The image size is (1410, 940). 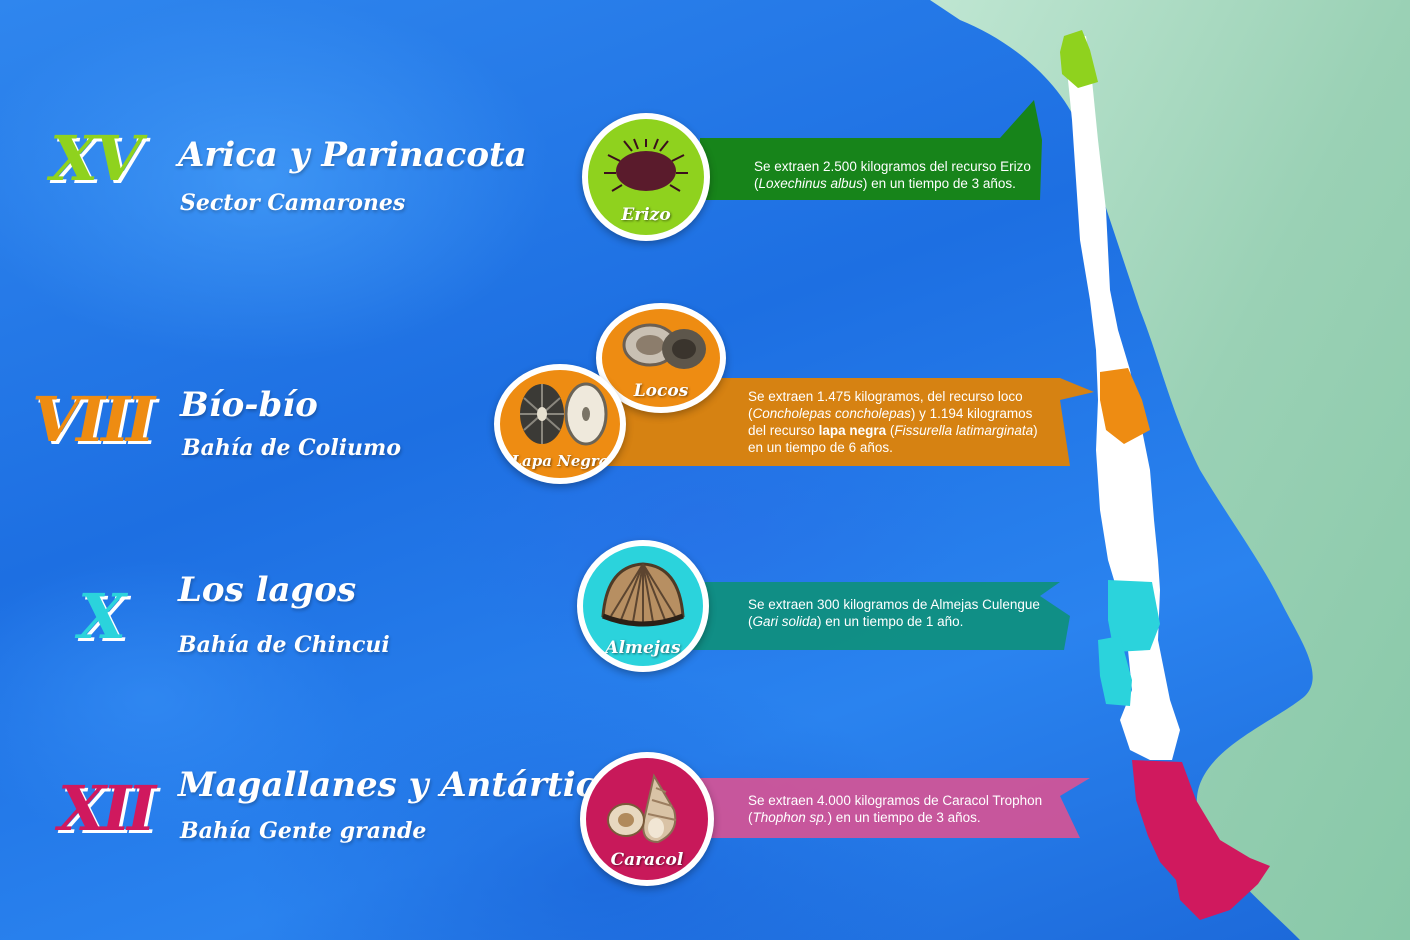 I want to click on region-sector: Bahía Gente grande, so click(x=303, y=831).